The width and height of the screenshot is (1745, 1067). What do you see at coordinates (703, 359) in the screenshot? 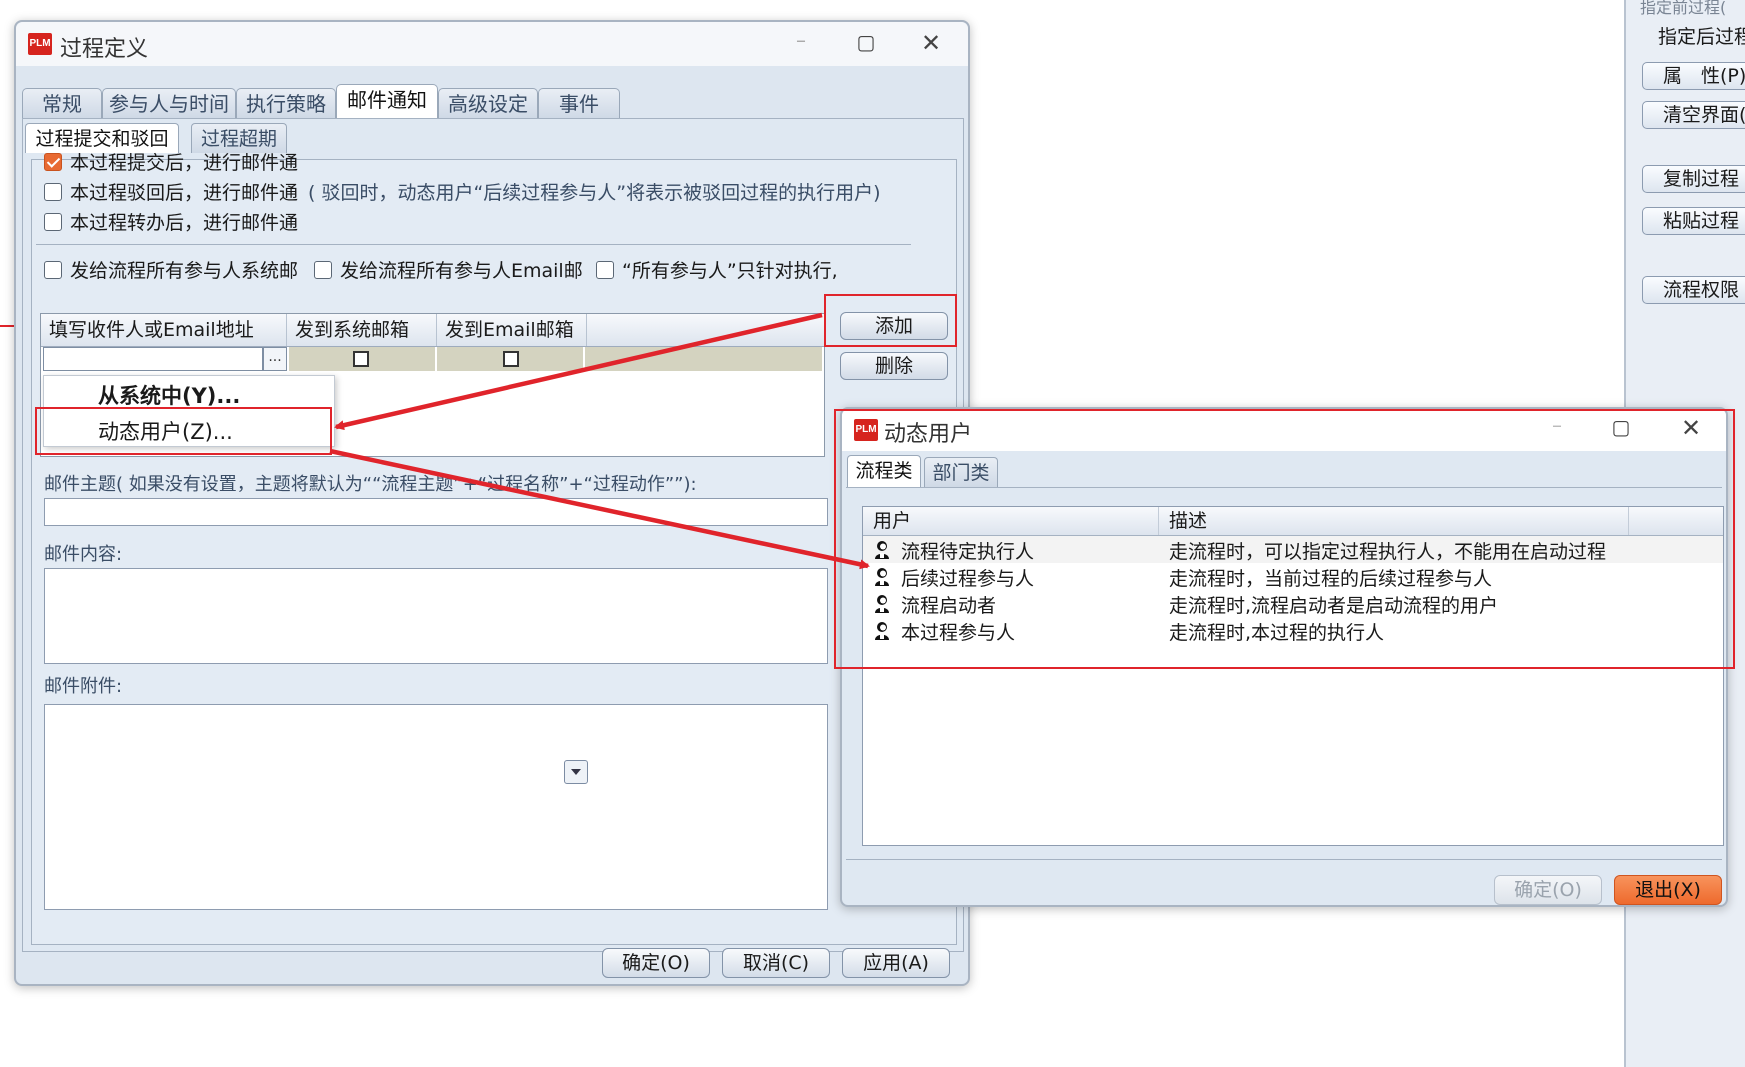
I see `empty-cell` at bounding box center [703, 359].